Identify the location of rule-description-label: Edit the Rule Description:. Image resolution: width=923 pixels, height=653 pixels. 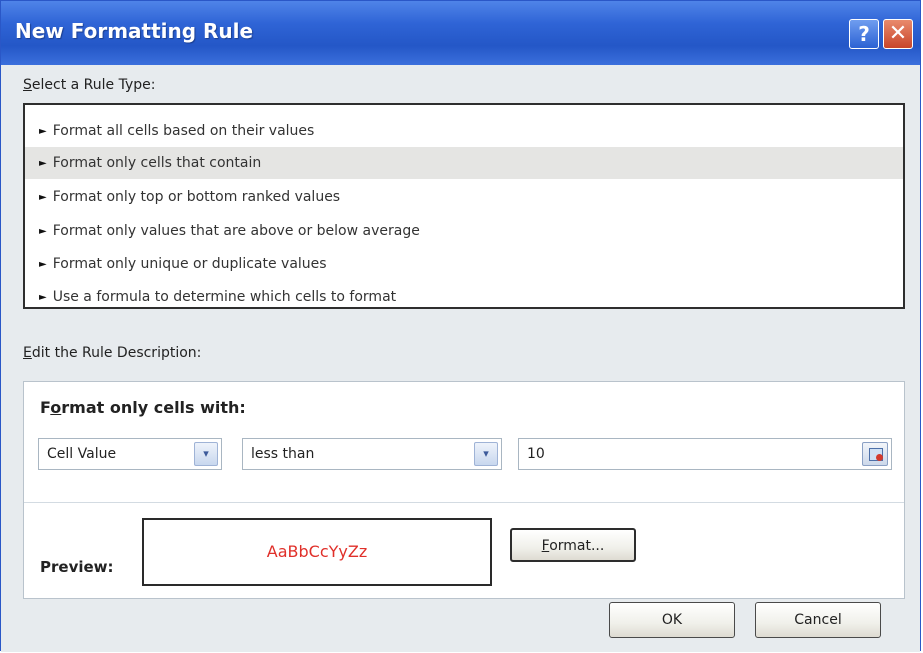
(112, 353).